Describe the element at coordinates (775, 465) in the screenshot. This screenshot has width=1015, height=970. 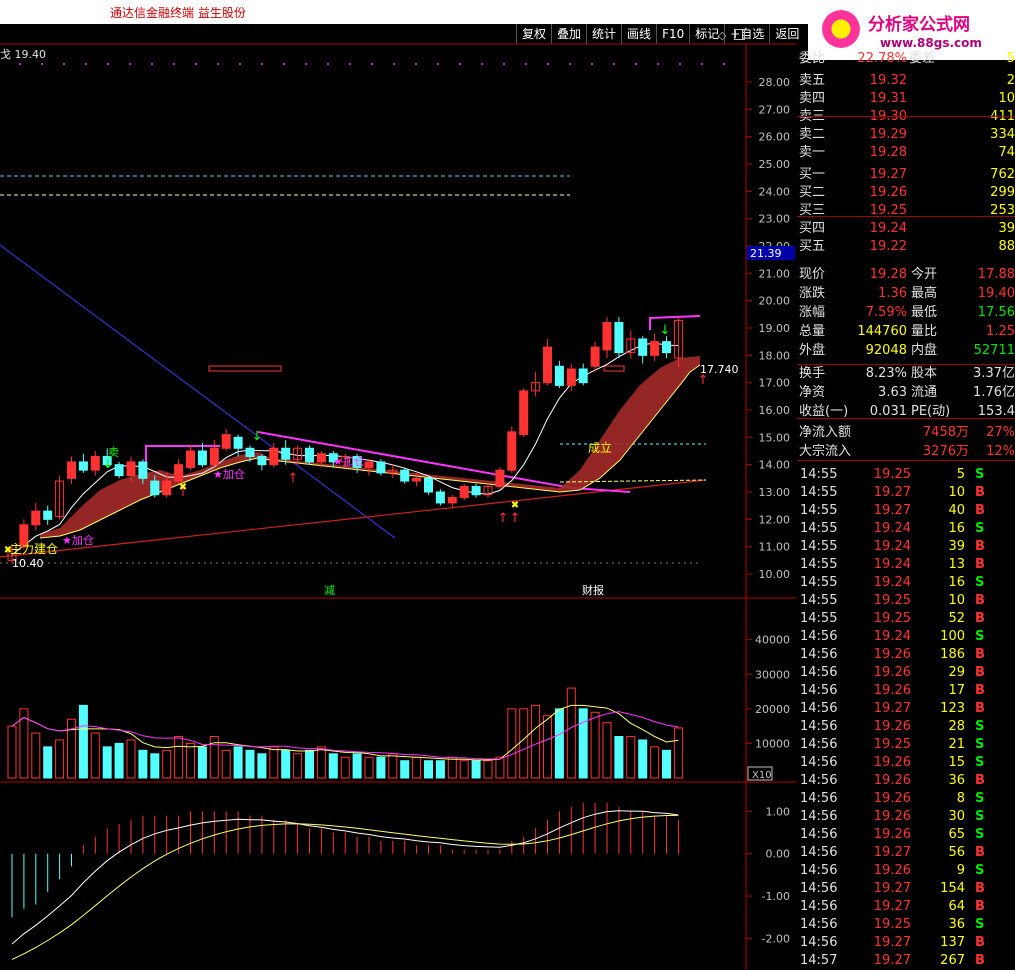
I see `price-tick-label: 14.00` at that location.